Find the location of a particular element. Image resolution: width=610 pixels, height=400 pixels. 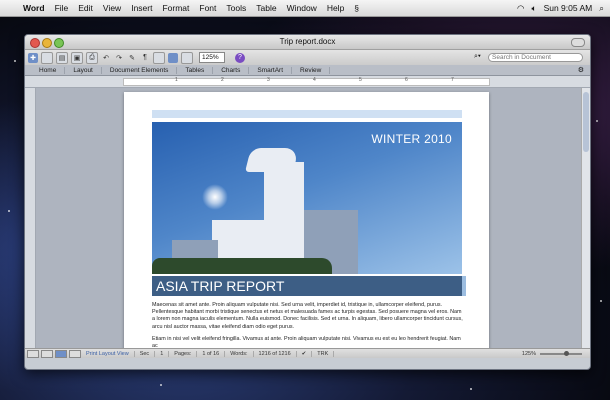

view-label: Print Layout View is located at coordinates (108, 353).